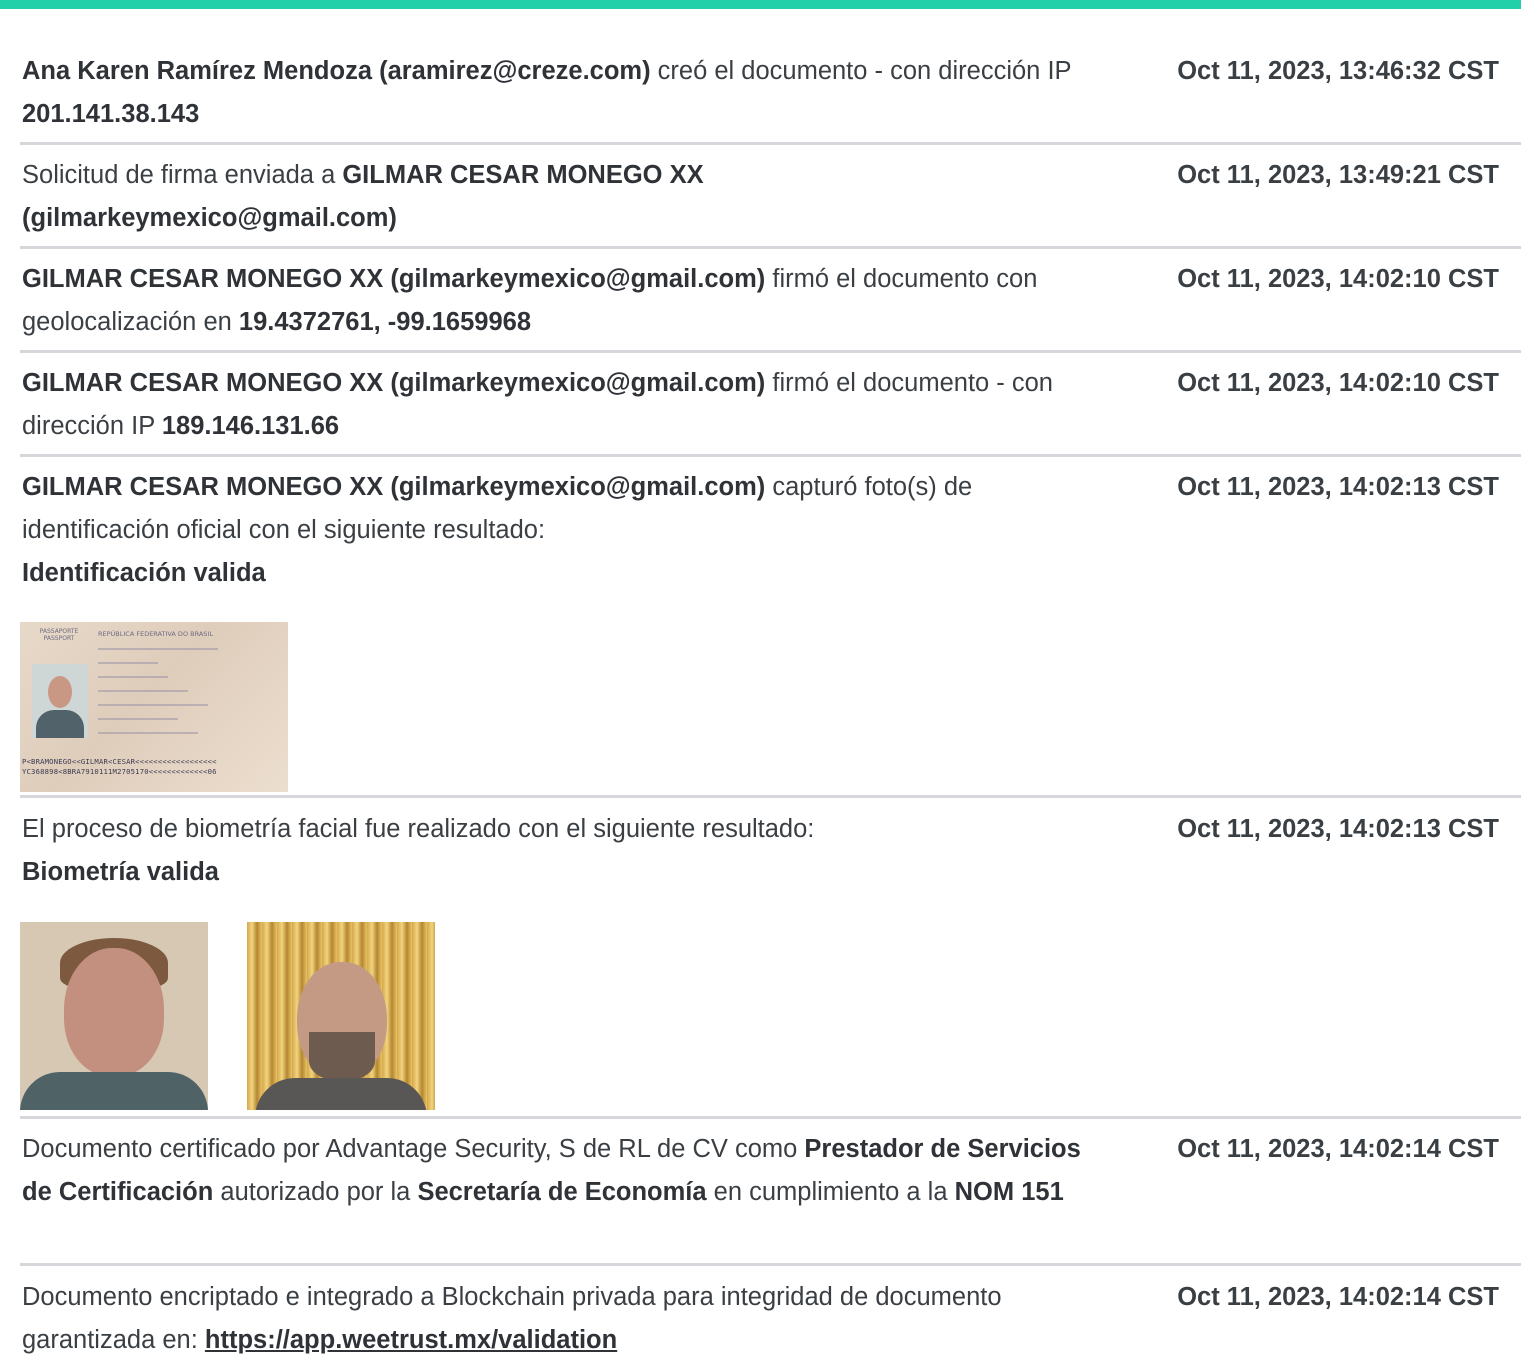 The width and height of the screenshot is (1535, 1364). I want to click on norm: NOM 151, so click(1009, 1192).